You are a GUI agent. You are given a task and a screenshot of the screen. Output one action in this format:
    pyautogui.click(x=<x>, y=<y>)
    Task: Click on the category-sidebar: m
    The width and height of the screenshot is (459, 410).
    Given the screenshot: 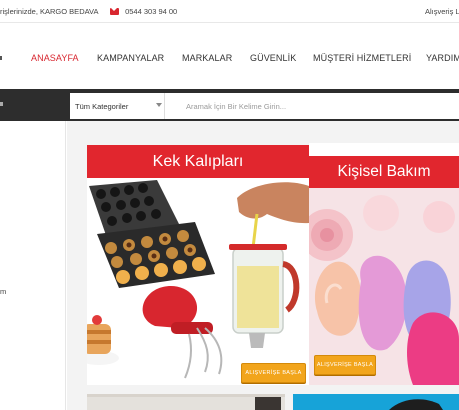 What is the action you would take?
    pyautogui.click(x=33, y=265)
    